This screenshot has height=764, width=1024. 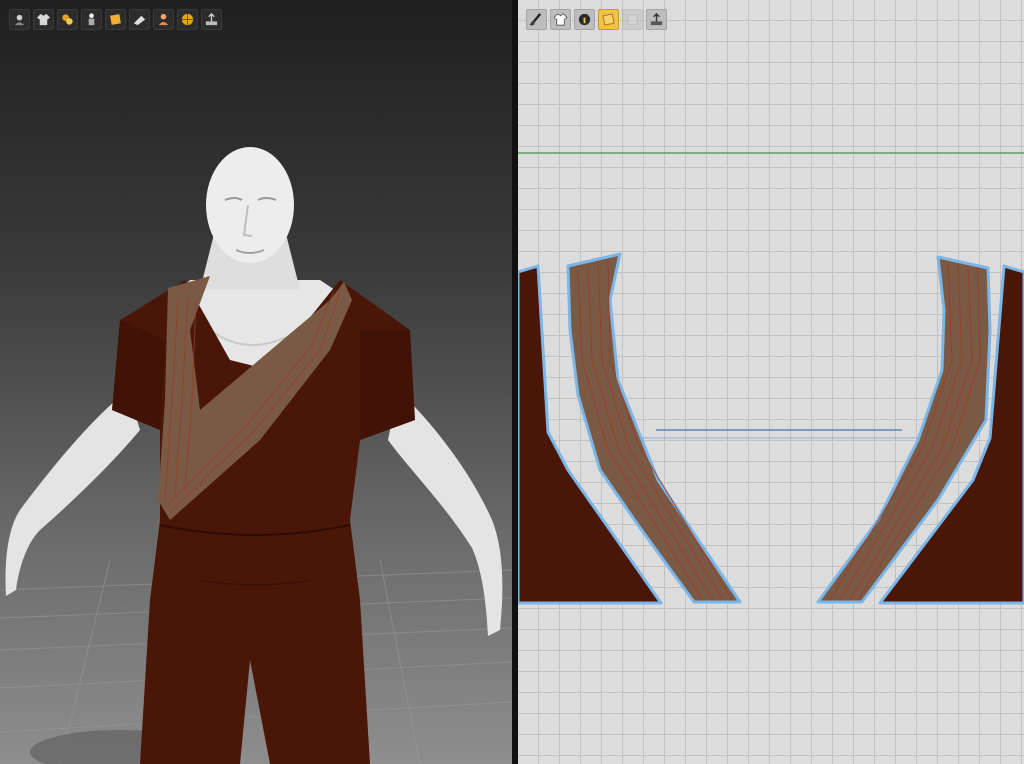 What do you see at coordinates (91, 19) in the screenshot?
I see `avatar-pose-icon` at bounding box center [91, 19].